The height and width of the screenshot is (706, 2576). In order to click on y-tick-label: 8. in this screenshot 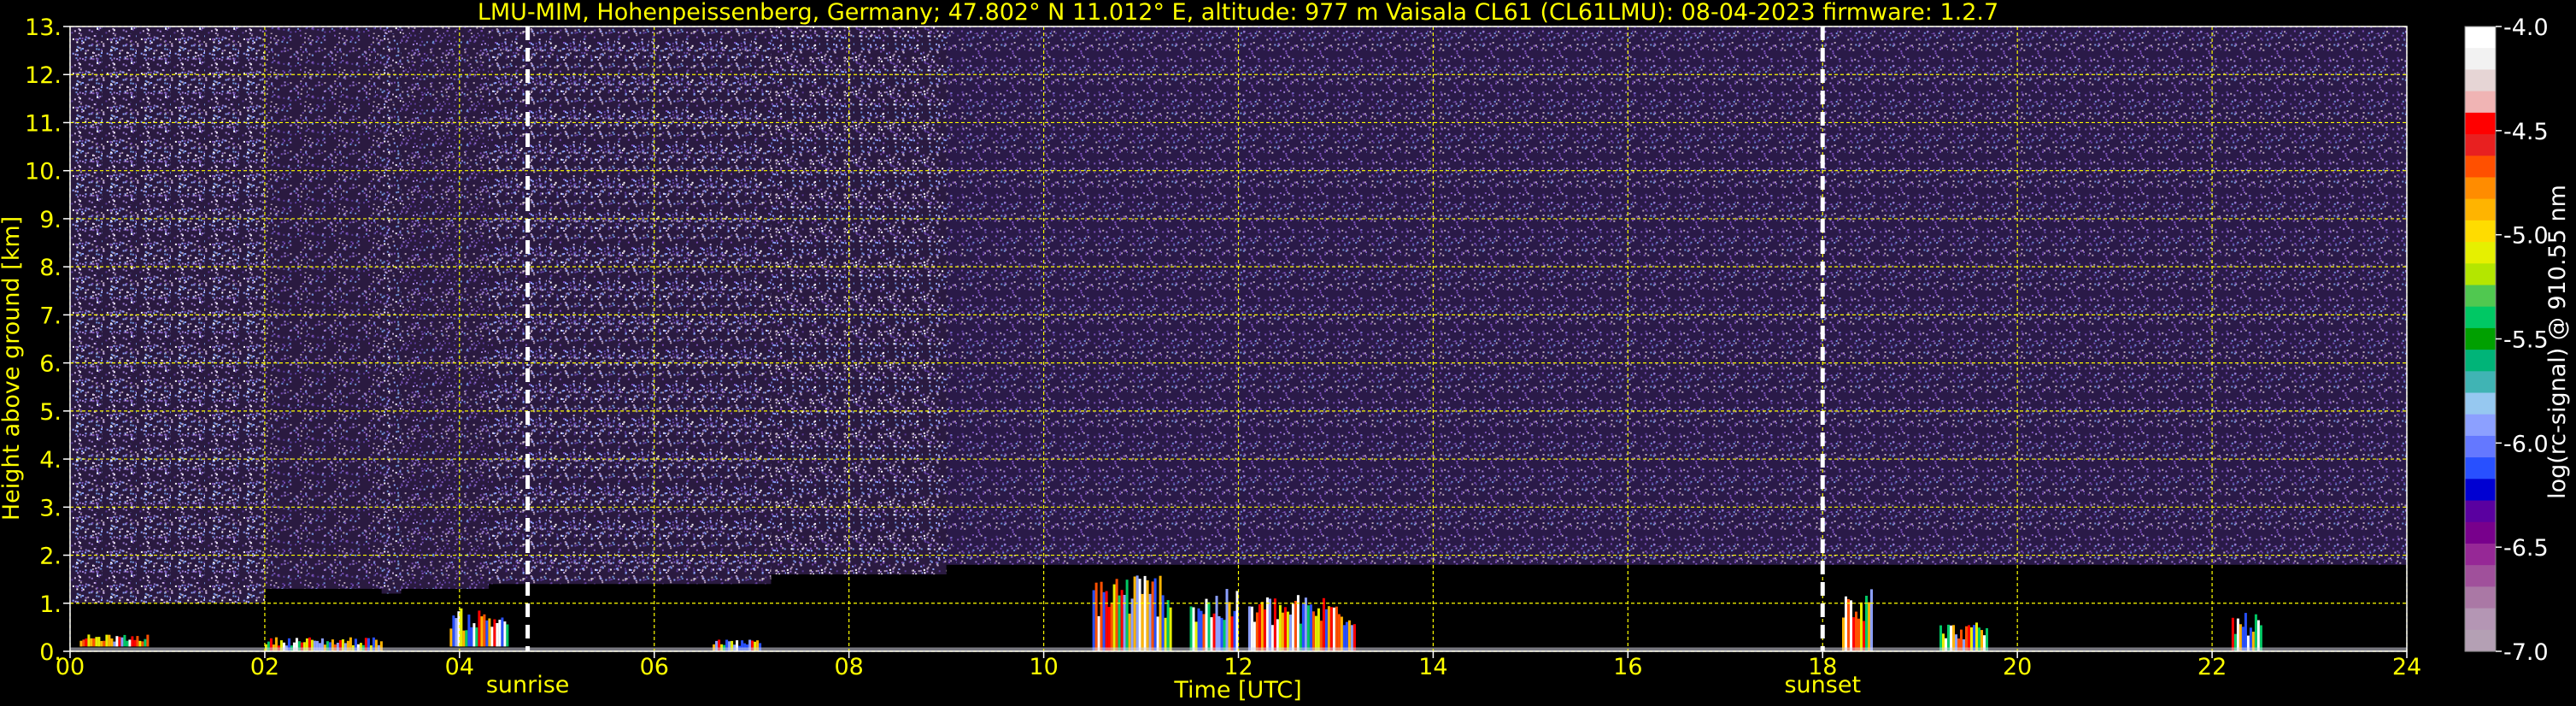, I will do `click(50, 268)`.